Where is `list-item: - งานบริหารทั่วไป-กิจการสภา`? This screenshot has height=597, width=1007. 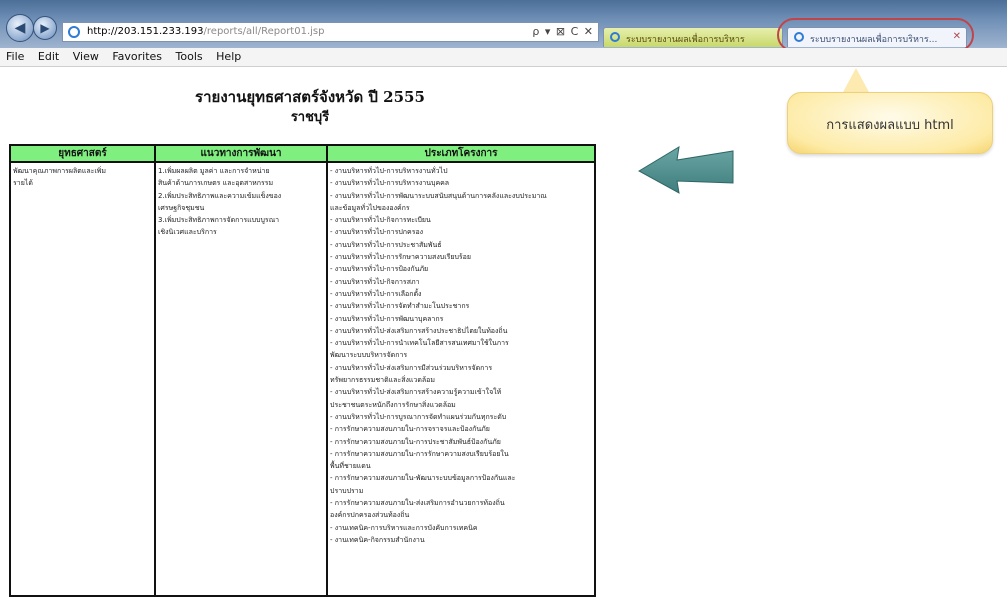 list-item: - งานบริหารทั่วไป-กิจการสภา is located at coordinates (375, 281).